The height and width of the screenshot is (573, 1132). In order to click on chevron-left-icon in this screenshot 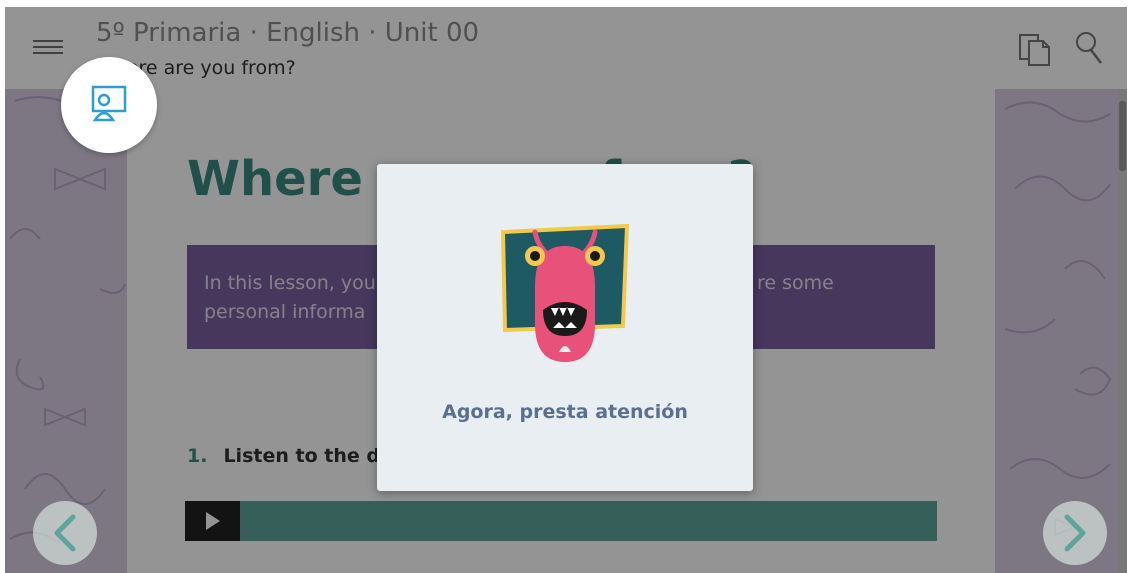, I will do `click(65, 533)`.